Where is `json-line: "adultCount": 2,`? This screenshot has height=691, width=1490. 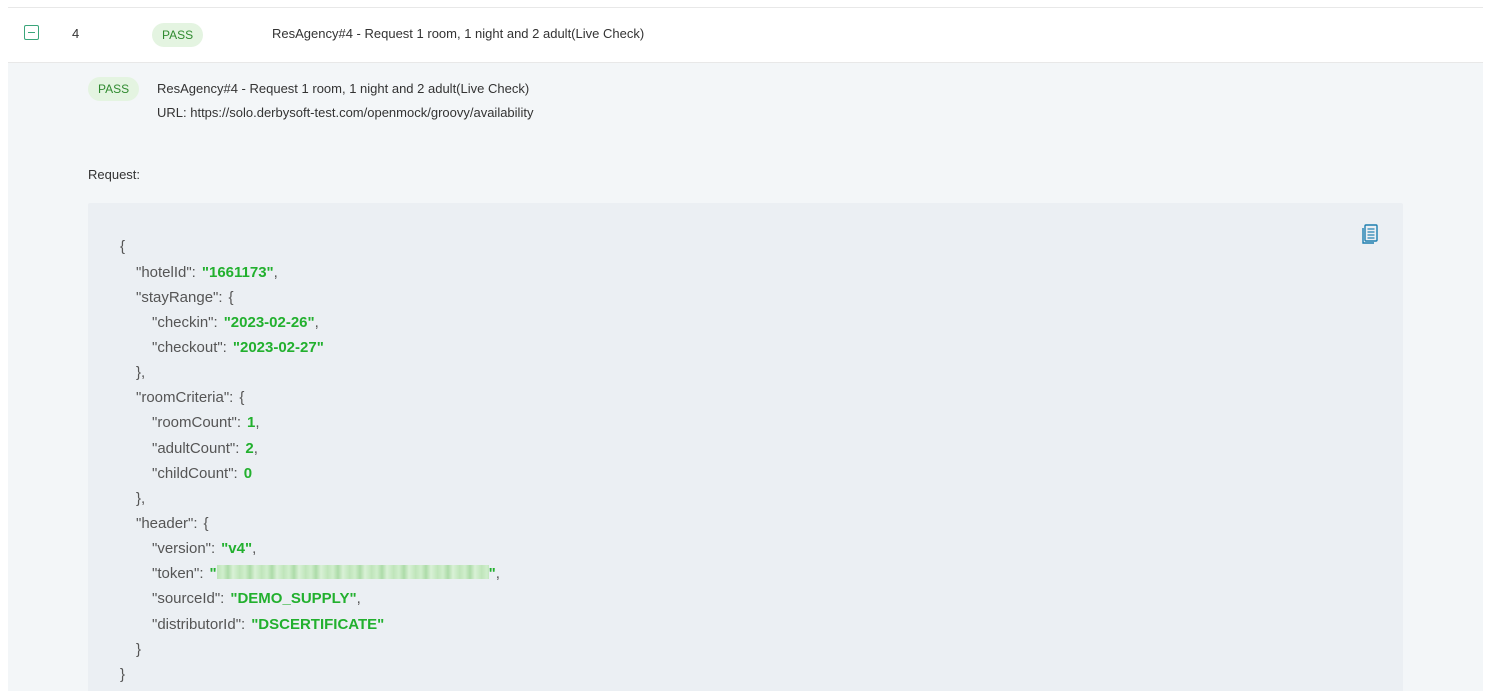
json-line: "adultCount": 2, is located at coordinates (205, 449).